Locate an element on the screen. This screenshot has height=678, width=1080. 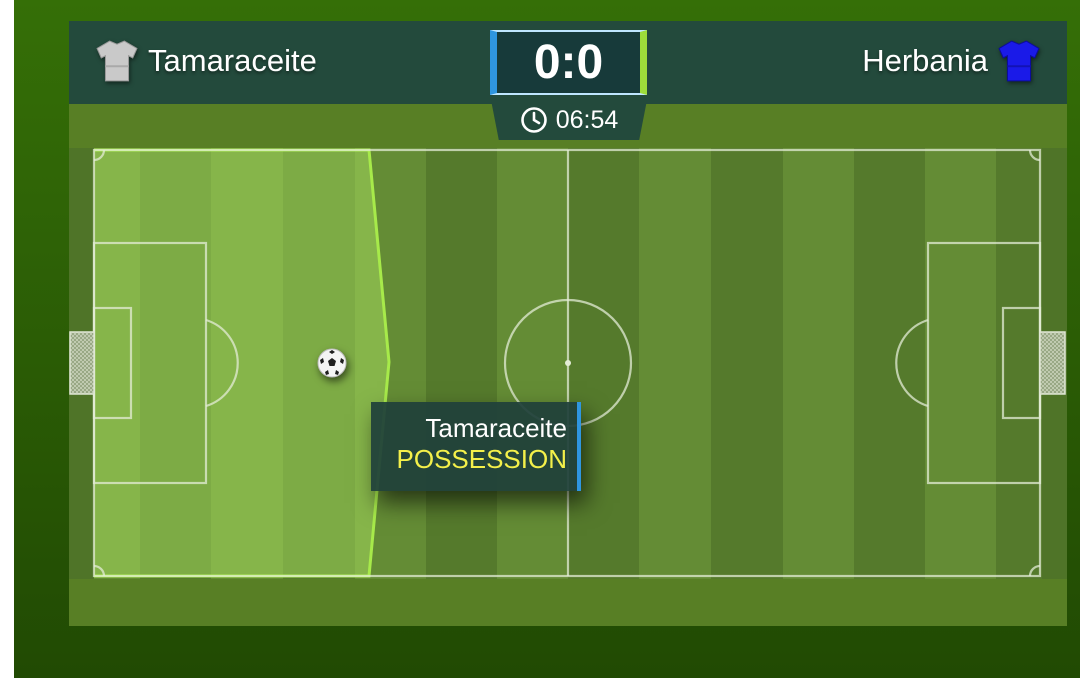
match-clock: 06:54 is located at coordinates (569, 120).